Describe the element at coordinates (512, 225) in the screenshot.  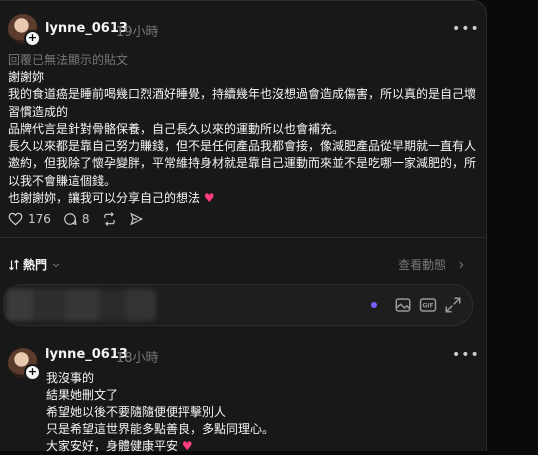
I see `page-gutter` at that location.